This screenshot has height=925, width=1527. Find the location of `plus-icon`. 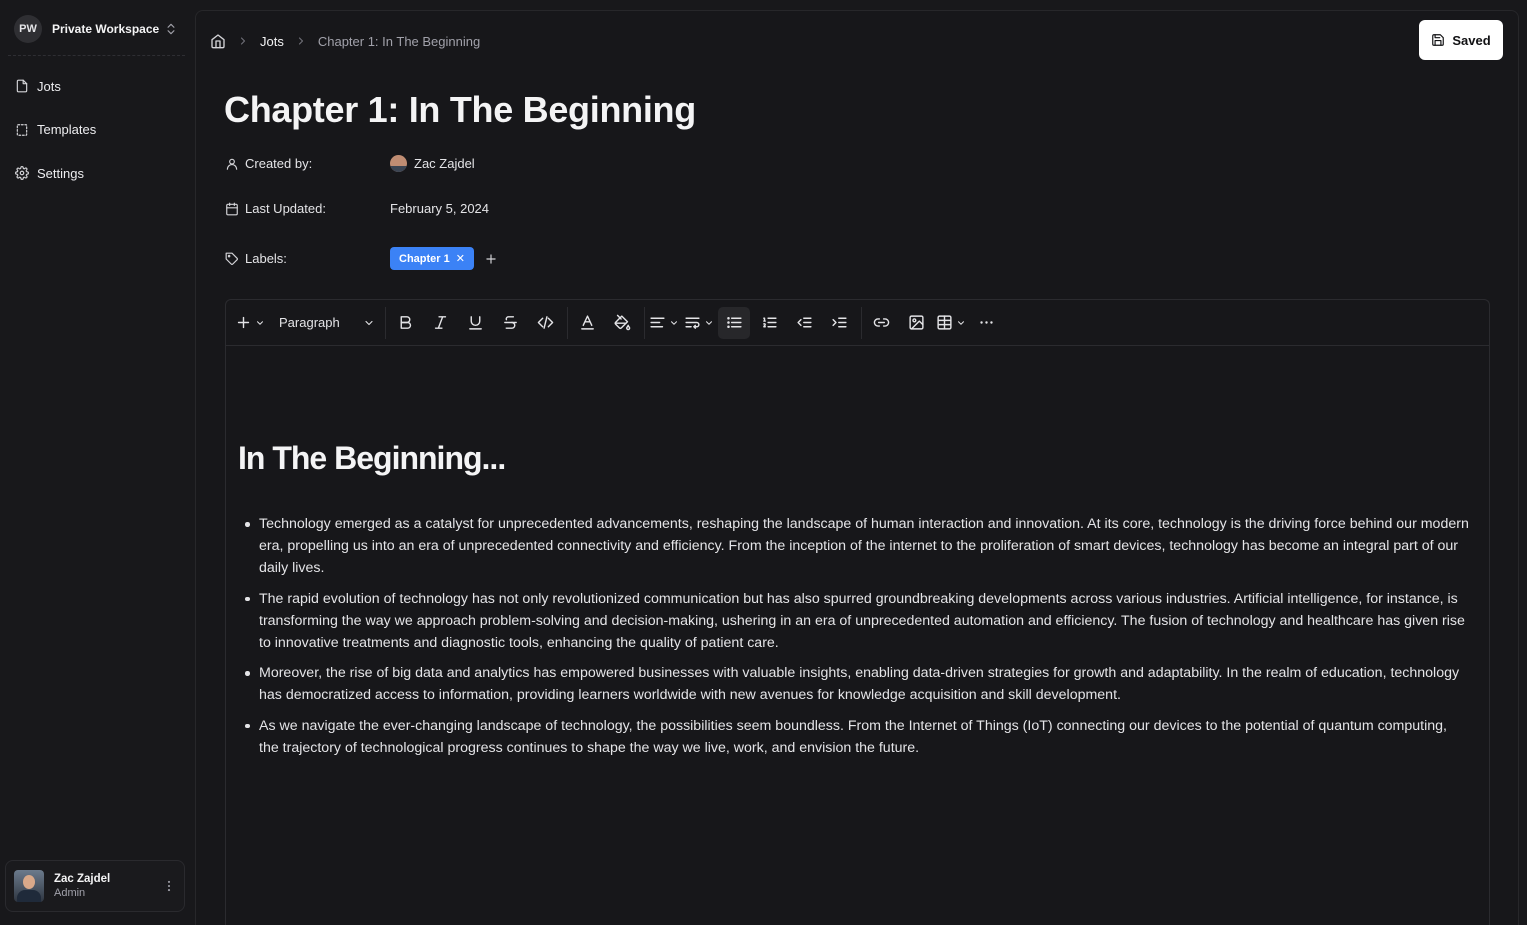

plus-icon is located at coordinates (243, 322).